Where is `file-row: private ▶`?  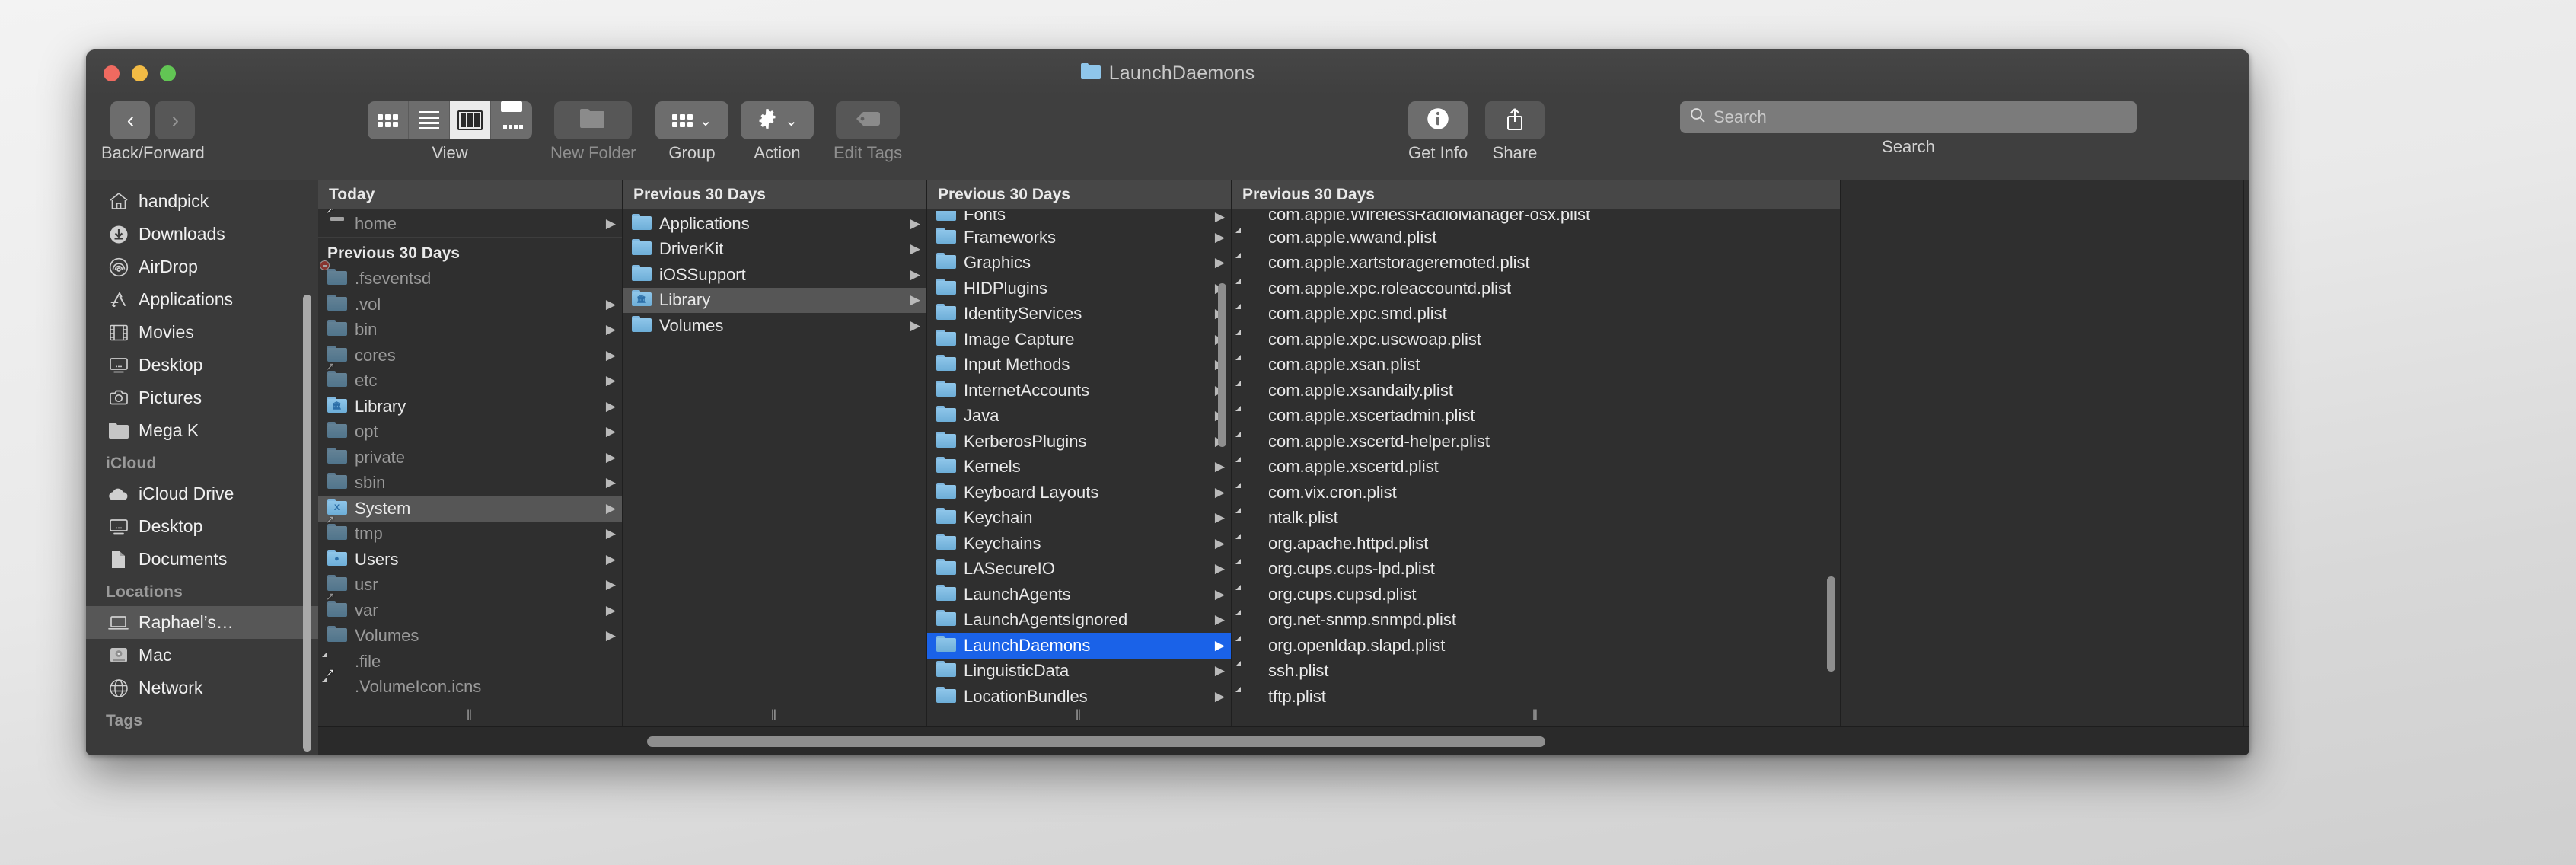
file-row: private ▶ is located at coordinates (470, 458).